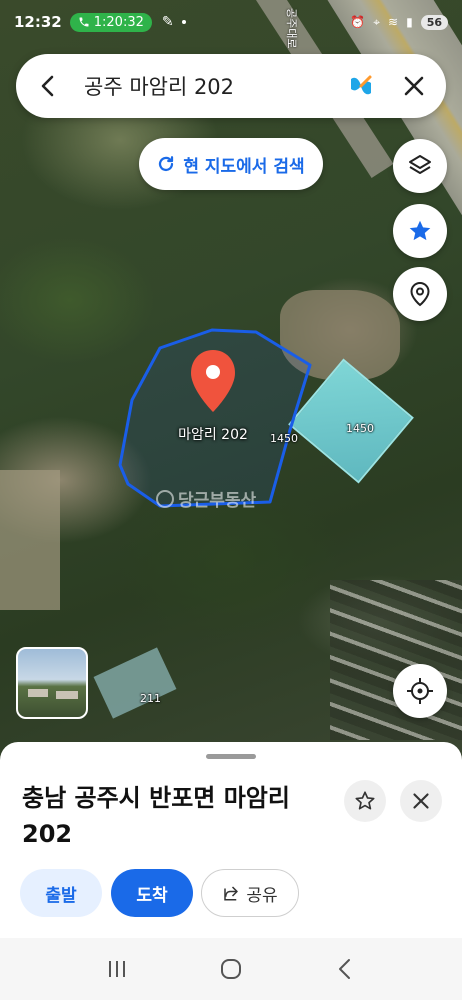 The image size is (462, 1000). Describe the element at coordinates (156, 816) in the screenshot. I see `place-address: 충남 공주시 반포면 마암리 202` at that location.